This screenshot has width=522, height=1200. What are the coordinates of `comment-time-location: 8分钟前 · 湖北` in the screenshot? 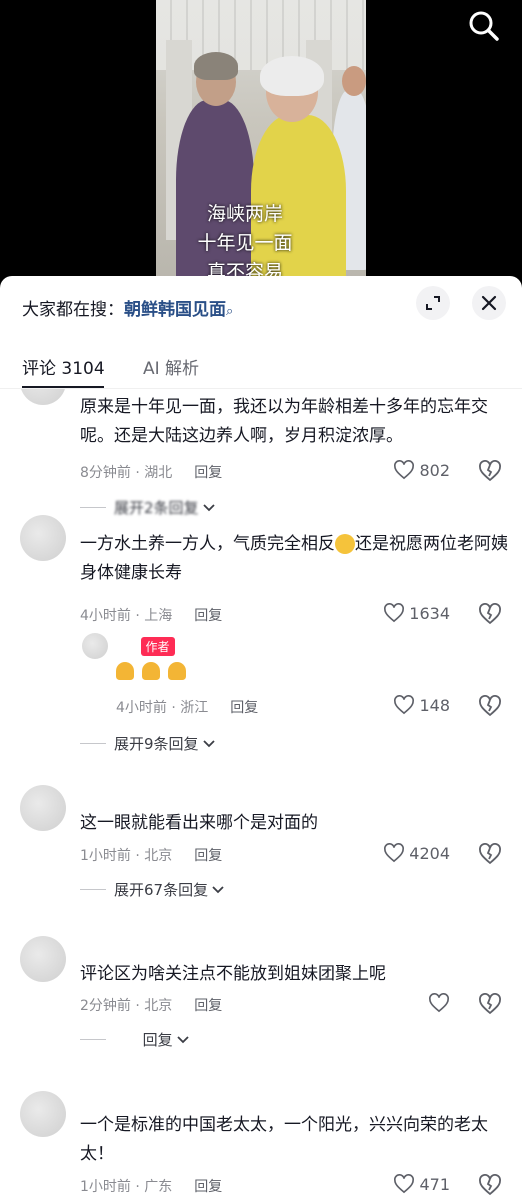 It's located at (126, 473).